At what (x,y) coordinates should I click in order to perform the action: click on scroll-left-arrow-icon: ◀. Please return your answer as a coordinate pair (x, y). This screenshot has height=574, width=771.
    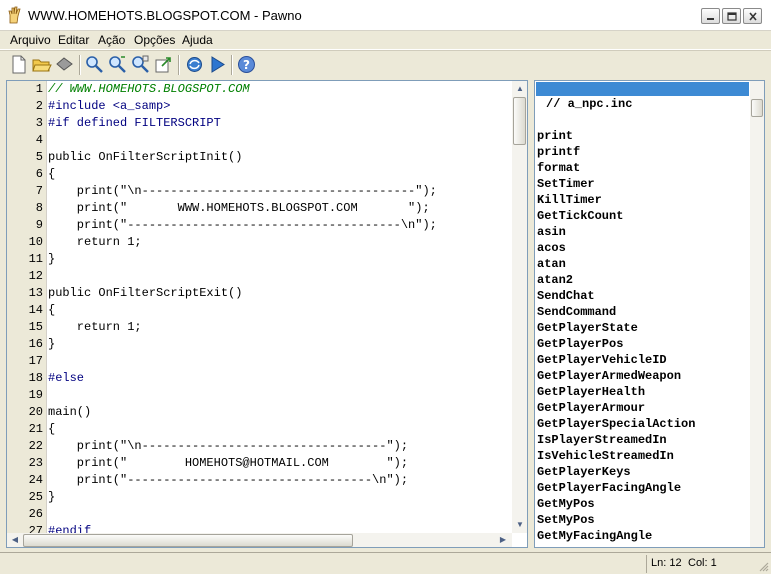
    Looking at the image, I should click on (15, 540).